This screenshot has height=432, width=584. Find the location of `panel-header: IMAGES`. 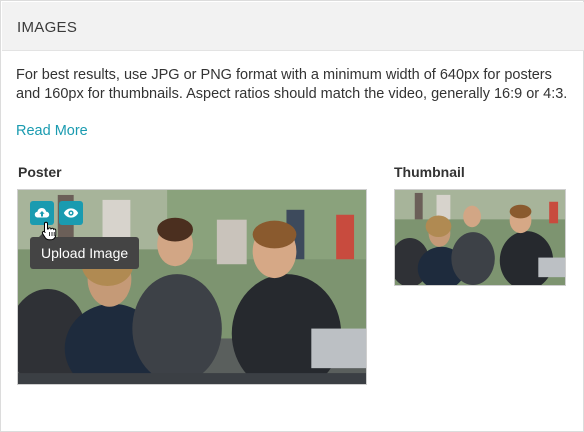

panel-header: IMAGES is located at coordinates (293, 26).